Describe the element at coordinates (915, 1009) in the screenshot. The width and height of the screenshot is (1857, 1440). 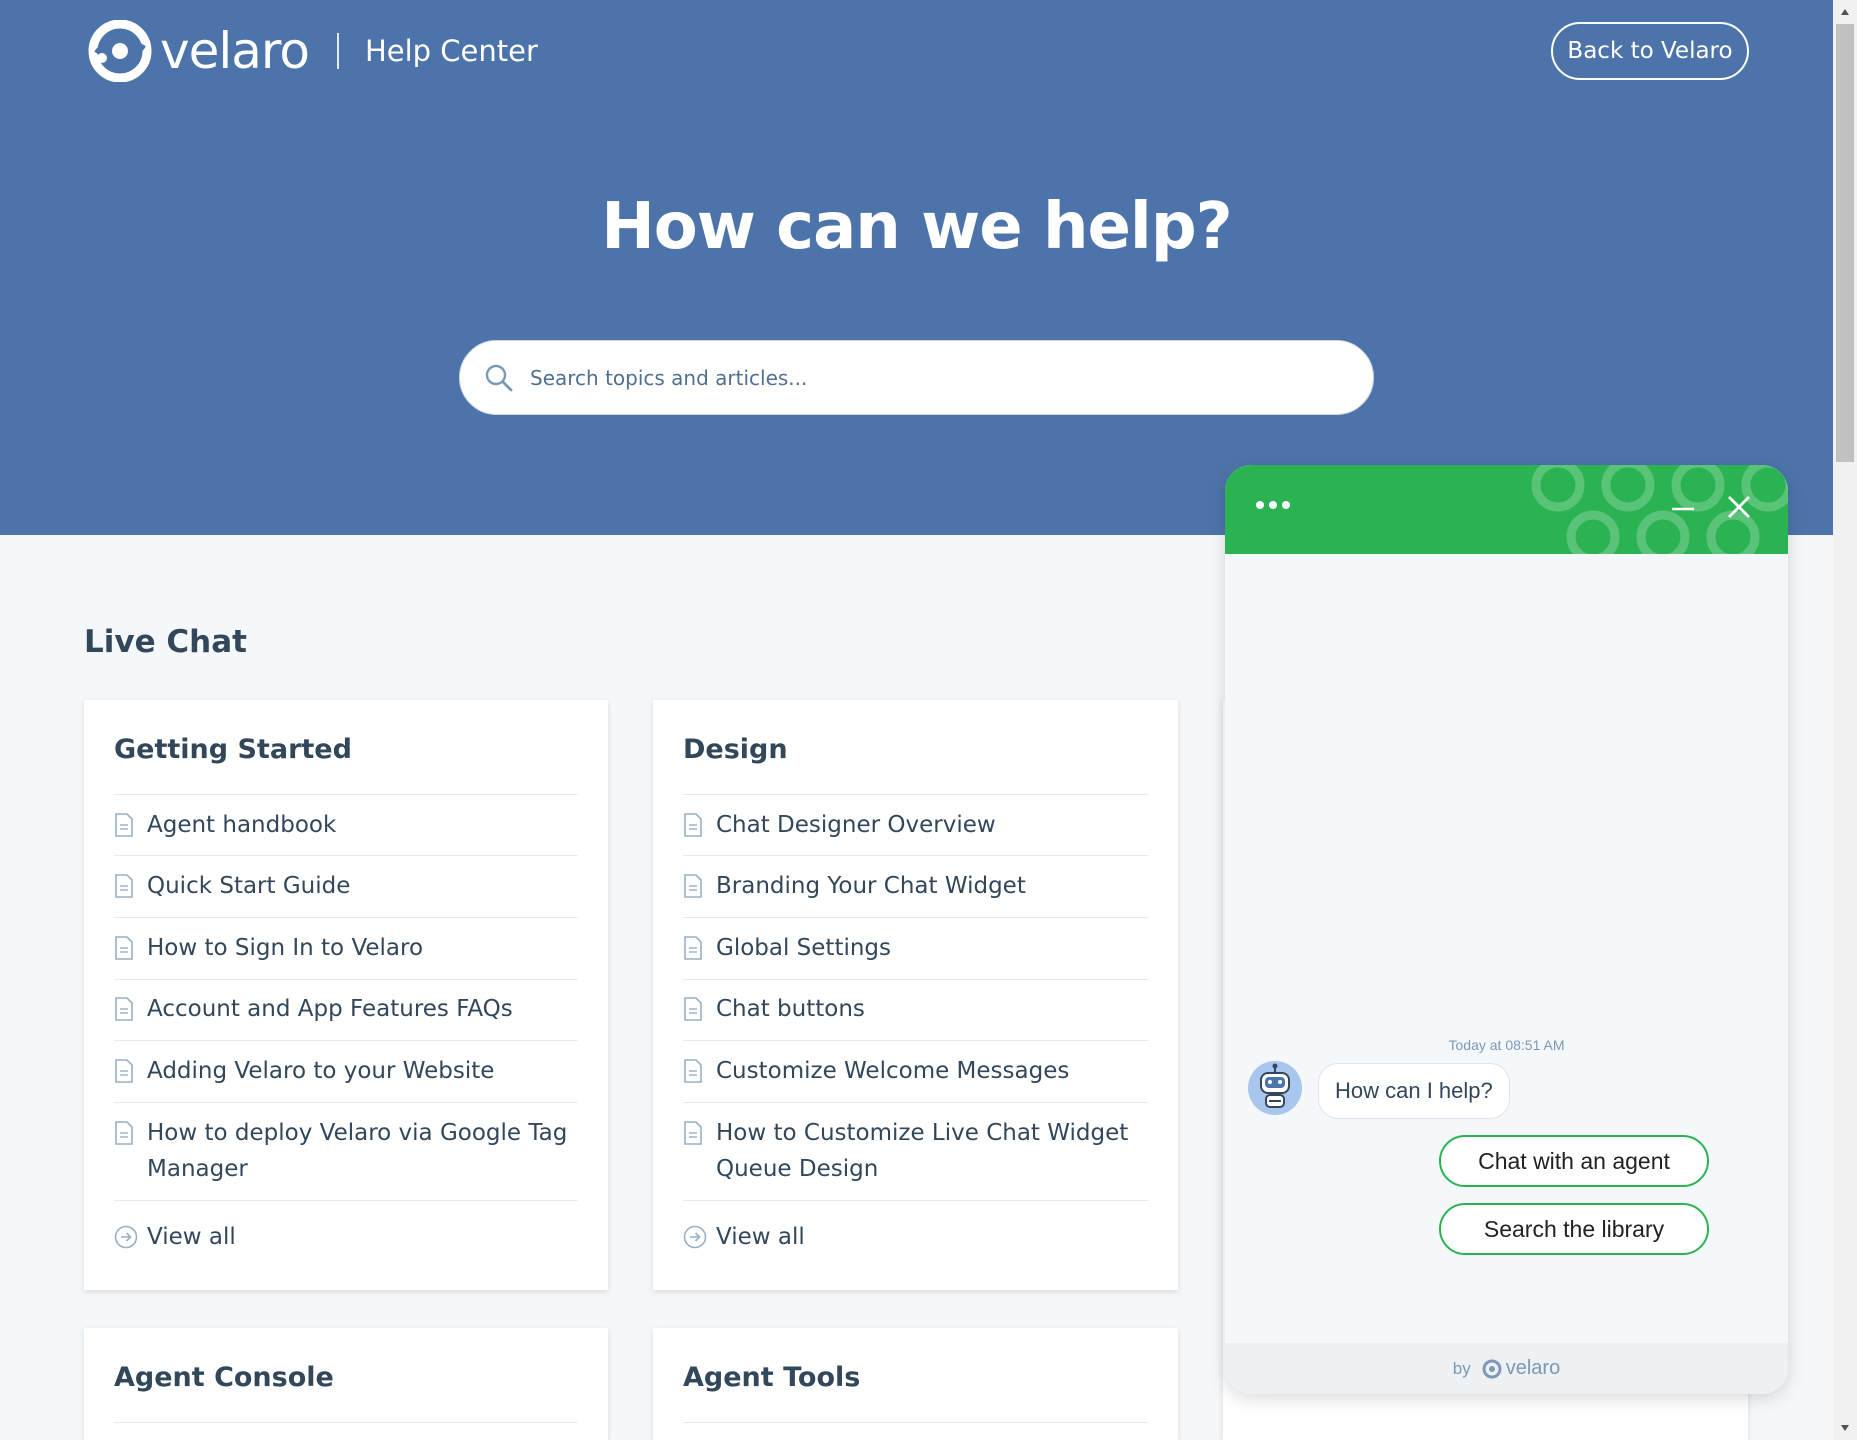
I see `article-link: Chat buttons` at that location.